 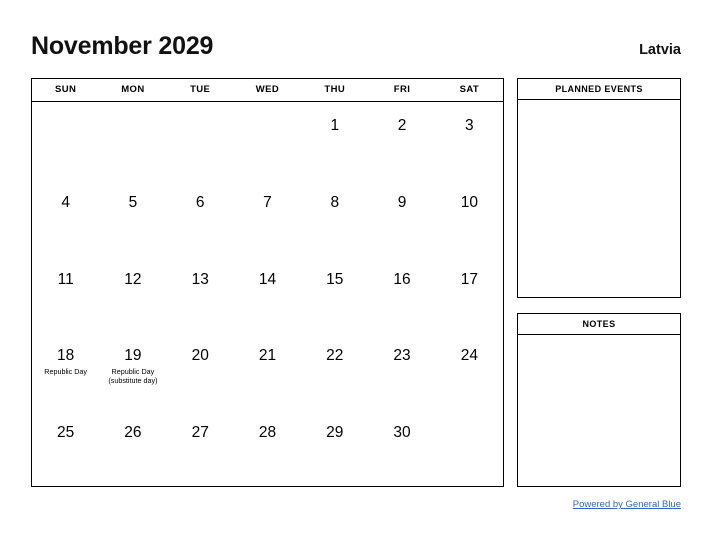 I want to click on day-number: 30, so click(x=402, y=433).